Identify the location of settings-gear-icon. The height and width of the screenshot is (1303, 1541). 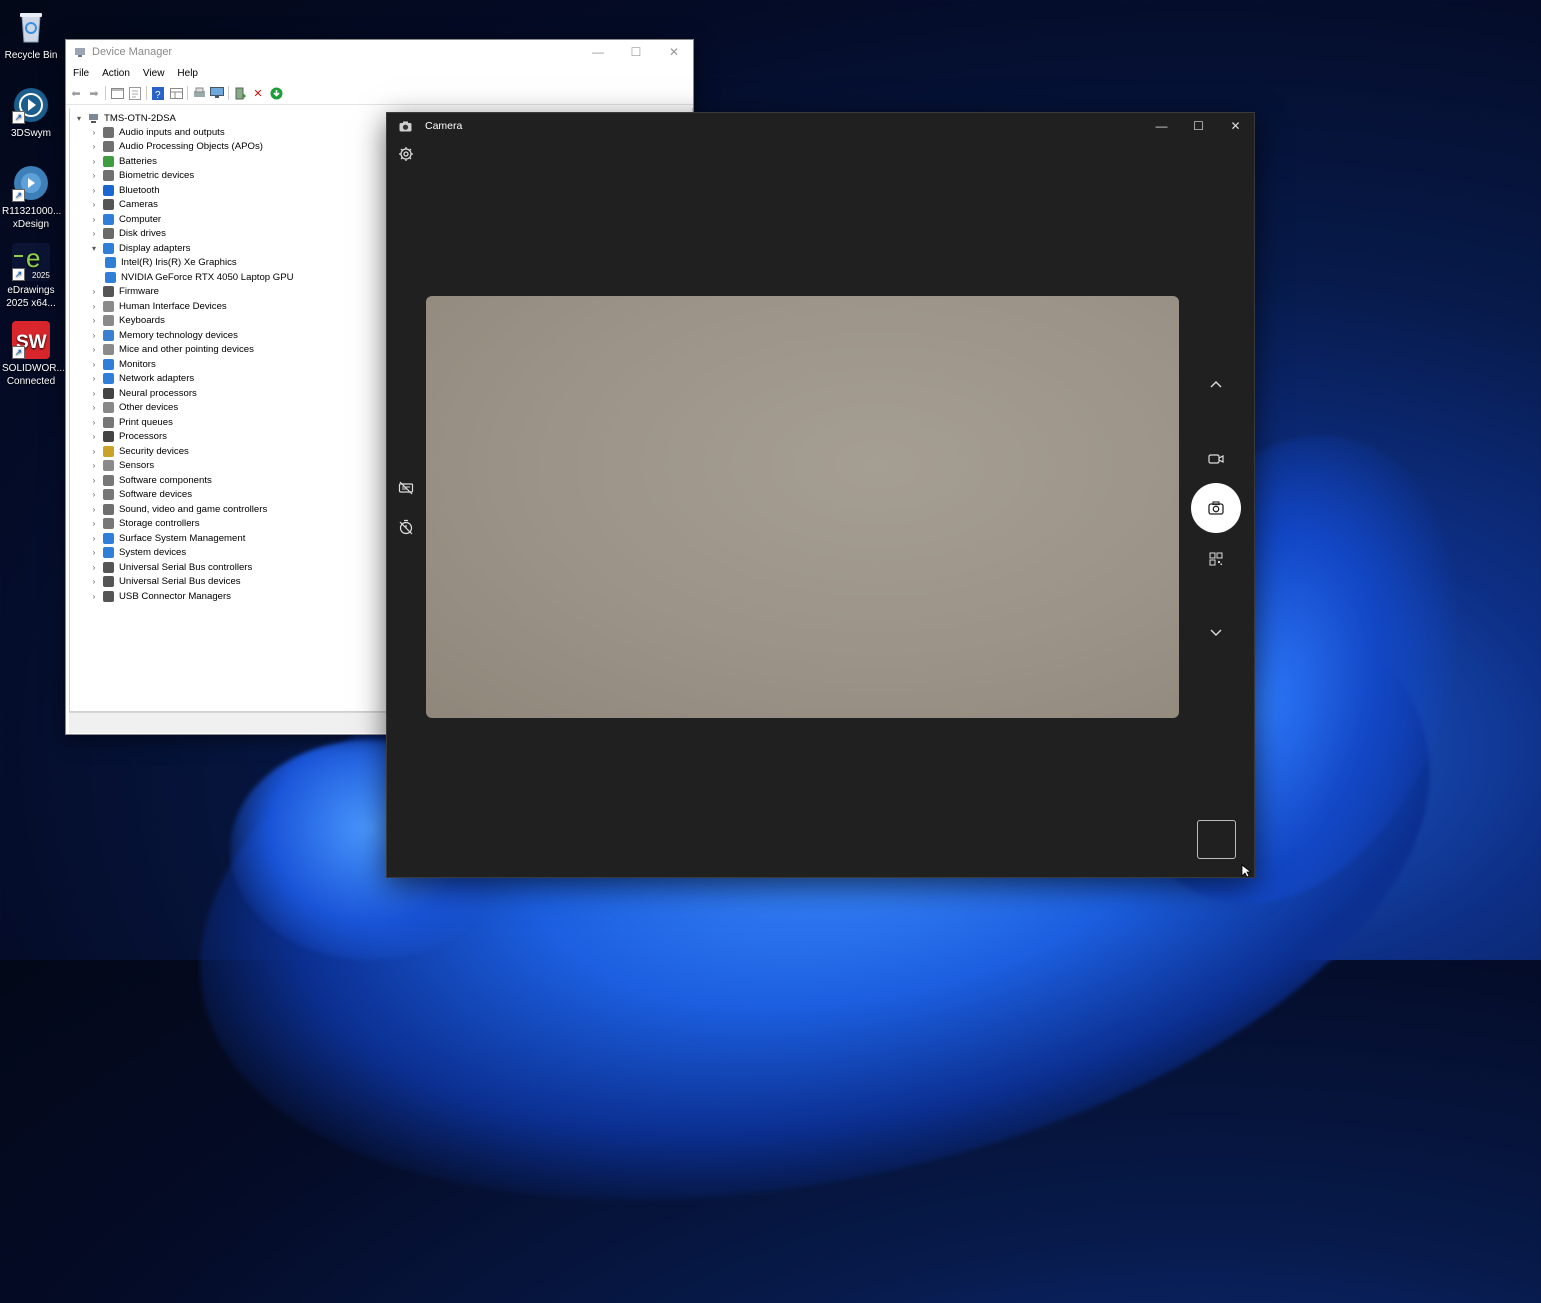
(406, 154).